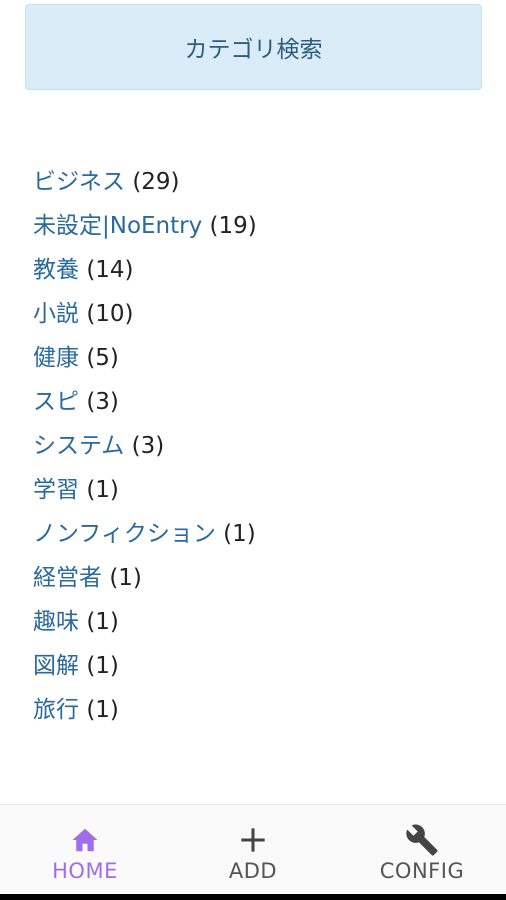 The image size is (506, 900). Describe the element at coordinates (253, 840) in the screenshot. I see `plus-icon` at that location.